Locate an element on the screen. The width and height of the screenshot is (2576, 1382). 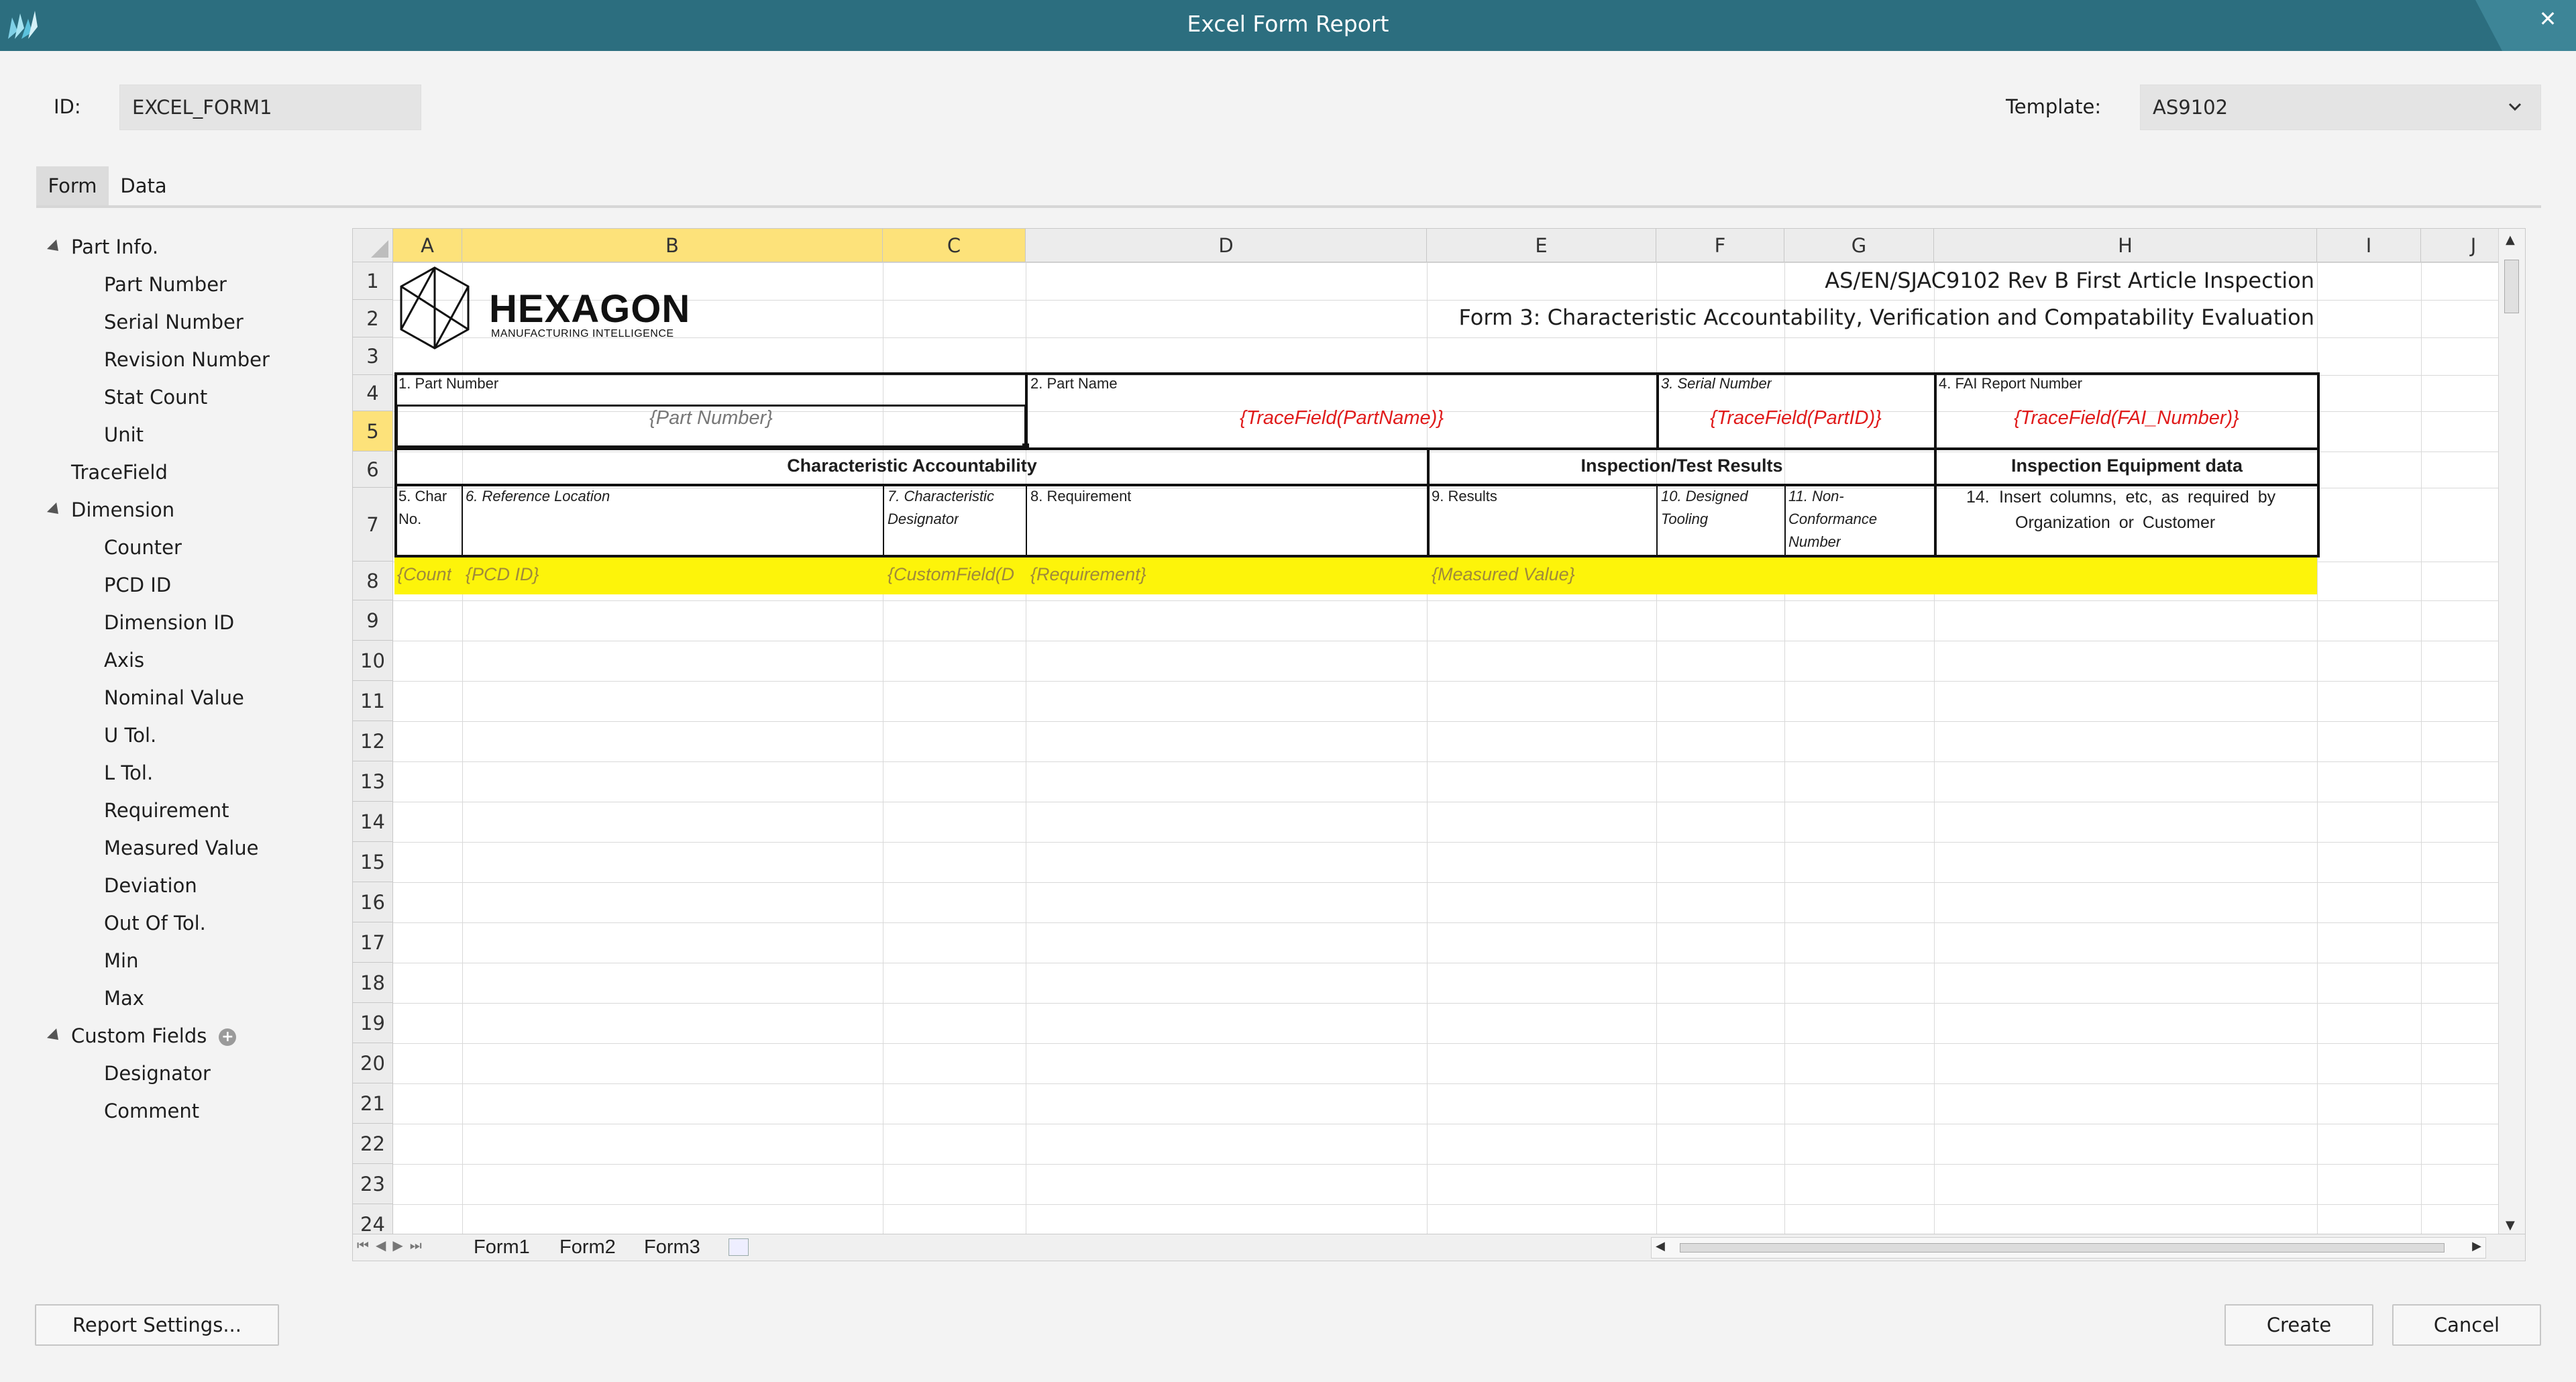
tree-item-deviation: Deviation is located at coordinates (150, 885).